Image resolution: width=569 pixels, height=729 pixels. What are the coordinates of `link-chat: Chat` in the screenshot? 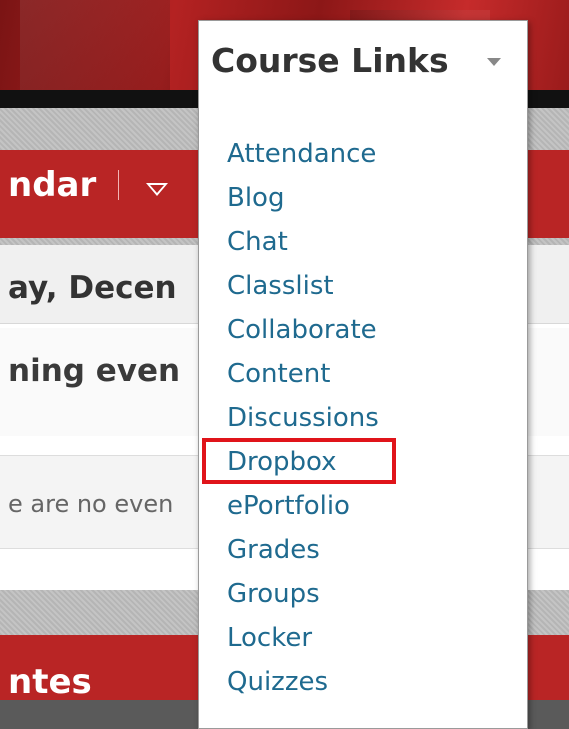 It's located at (303, 244).